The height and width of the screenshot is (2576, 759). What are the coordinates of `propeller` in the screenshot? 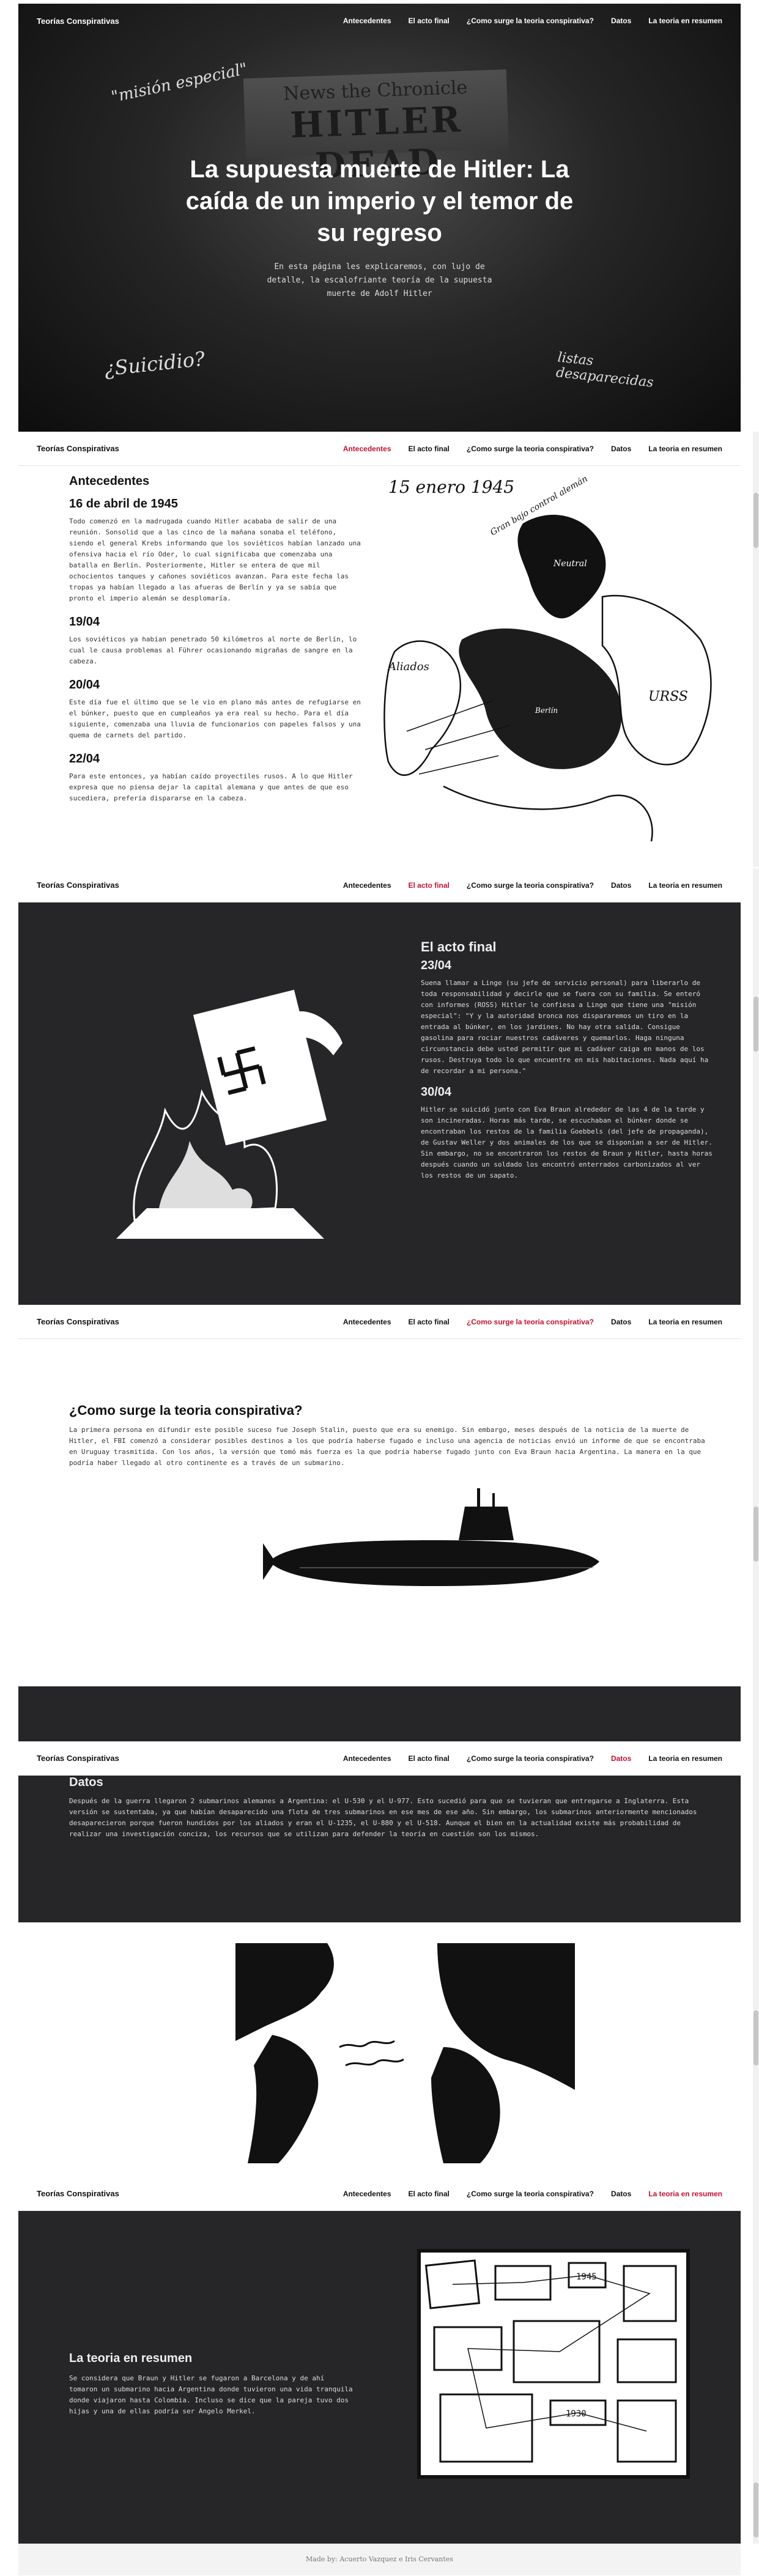 It's located at (269, 1562).